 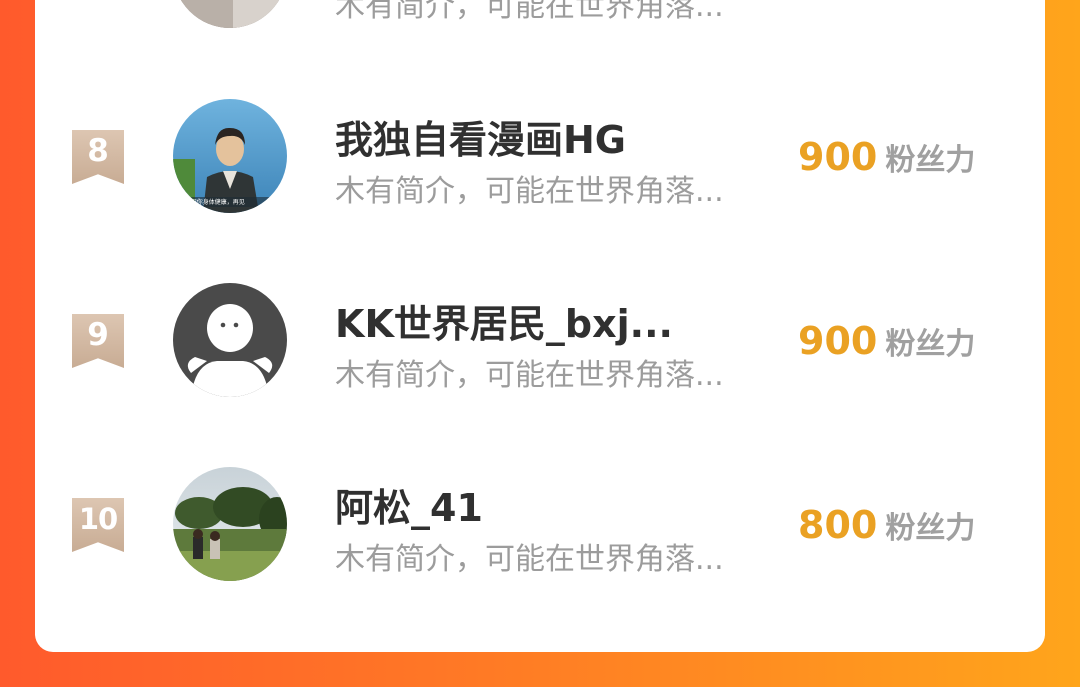 What do you see at coordinates (98, 157) in the screenshot?
I see `rank-badge: 8` at bounding box center [98, 157].